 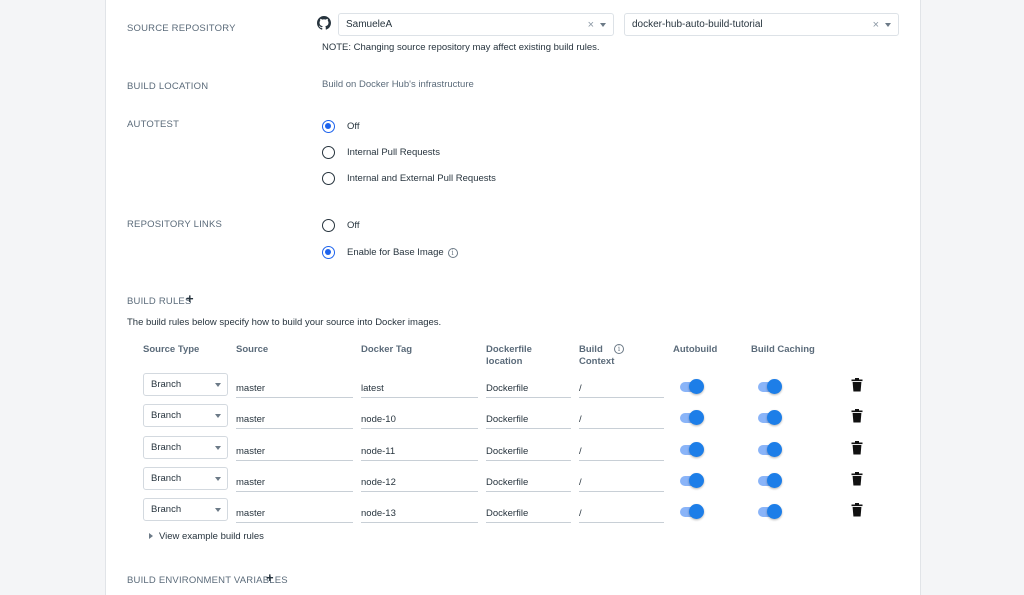 I want to click on repo-links-option-base-image: Enable for Base Image i, so click(x=390, y=252).